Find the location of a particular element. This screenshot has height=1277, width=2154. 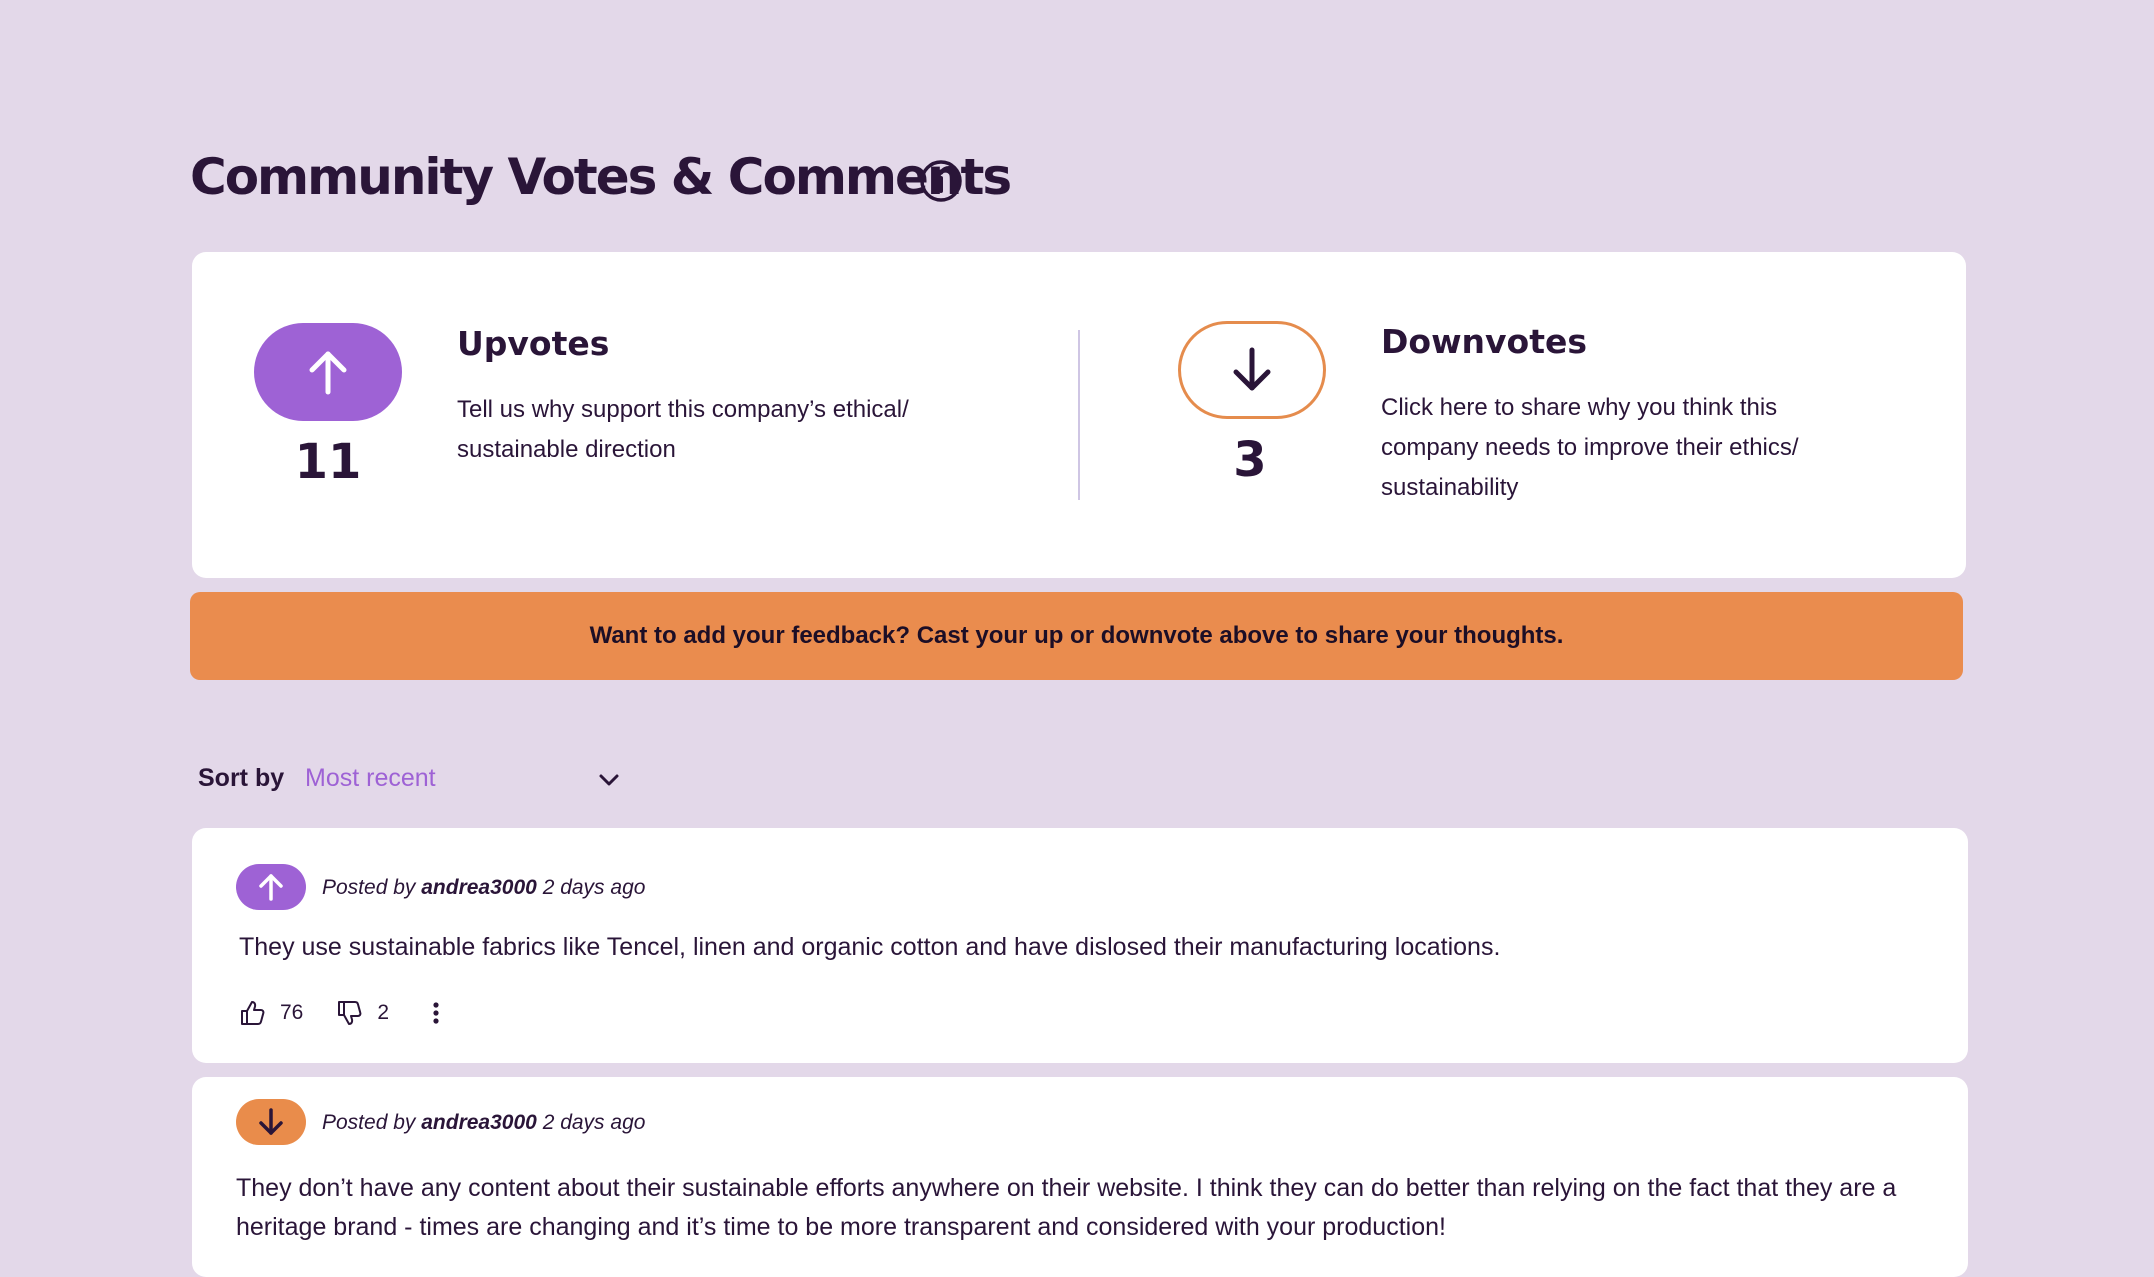

sort-dropdown: Most recent is located at coordinates (463, 780).